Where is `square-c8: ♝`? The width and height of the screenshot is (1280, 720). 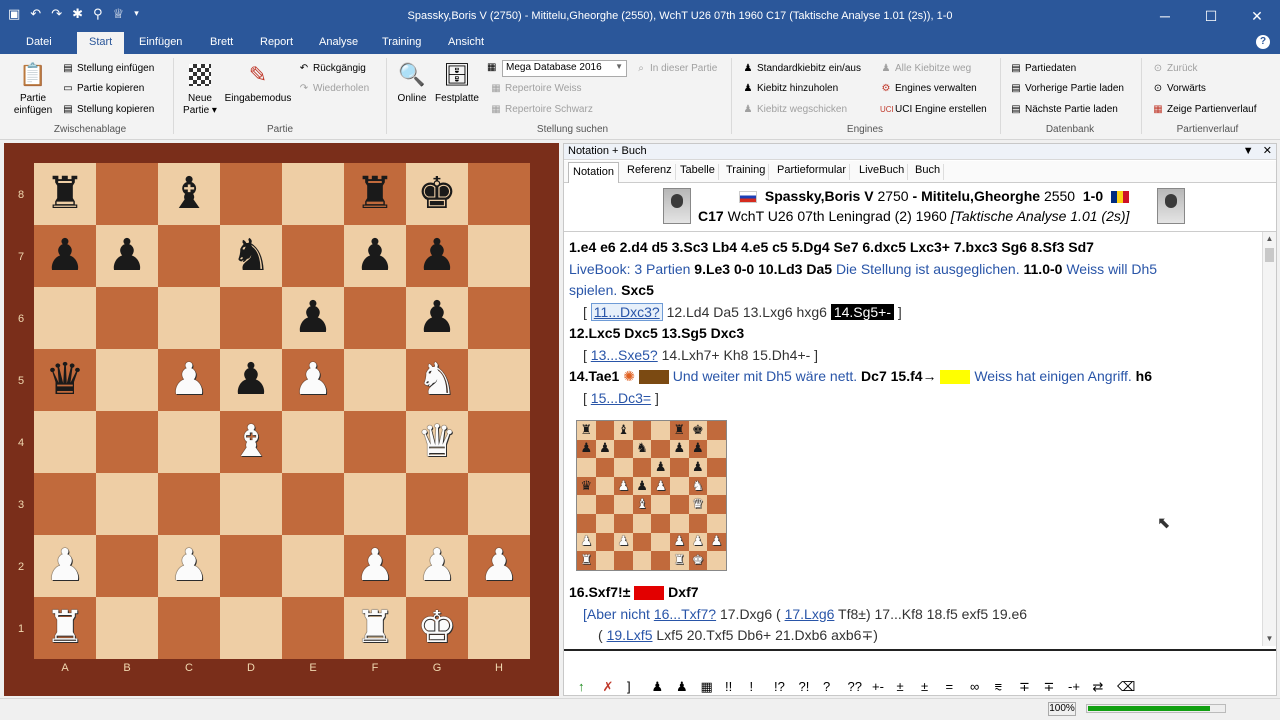
square-c8: ♝ is located at coordinates (189, 194).